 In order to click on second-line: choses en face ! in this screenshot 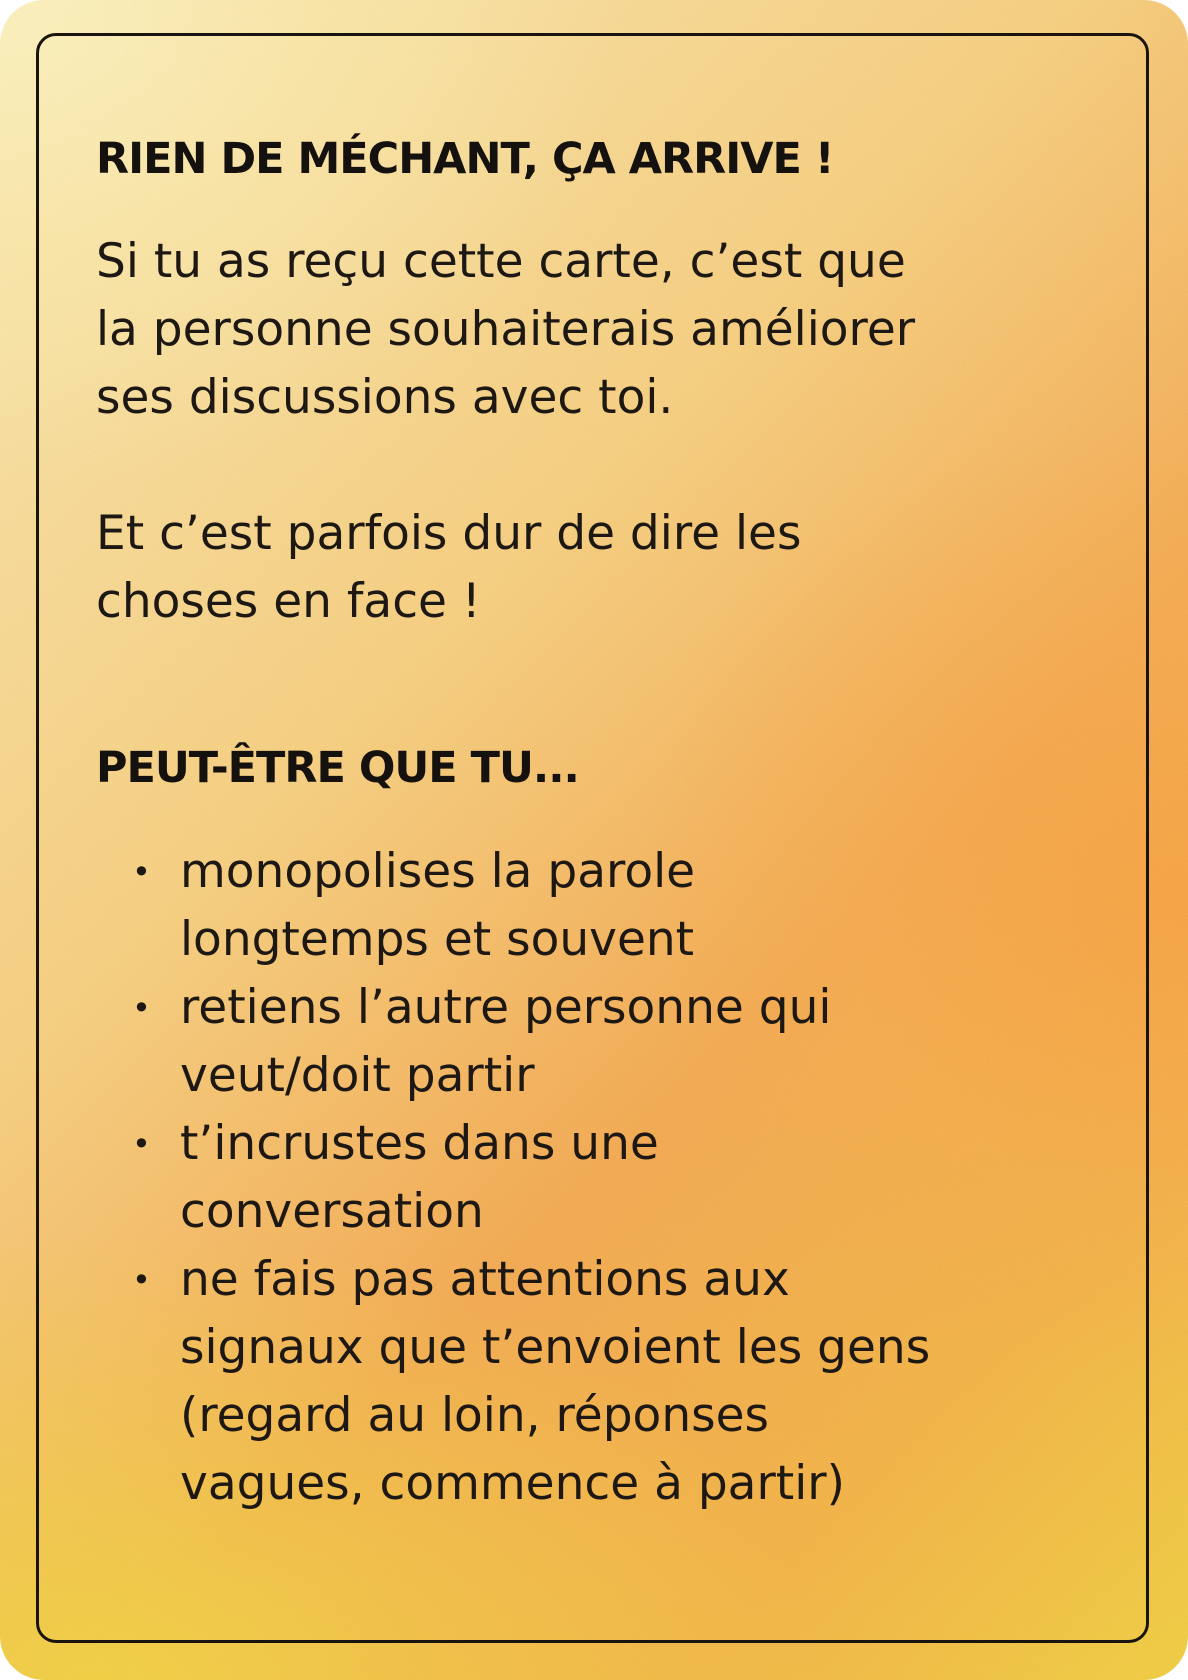, I will do `click(288, 601)`.